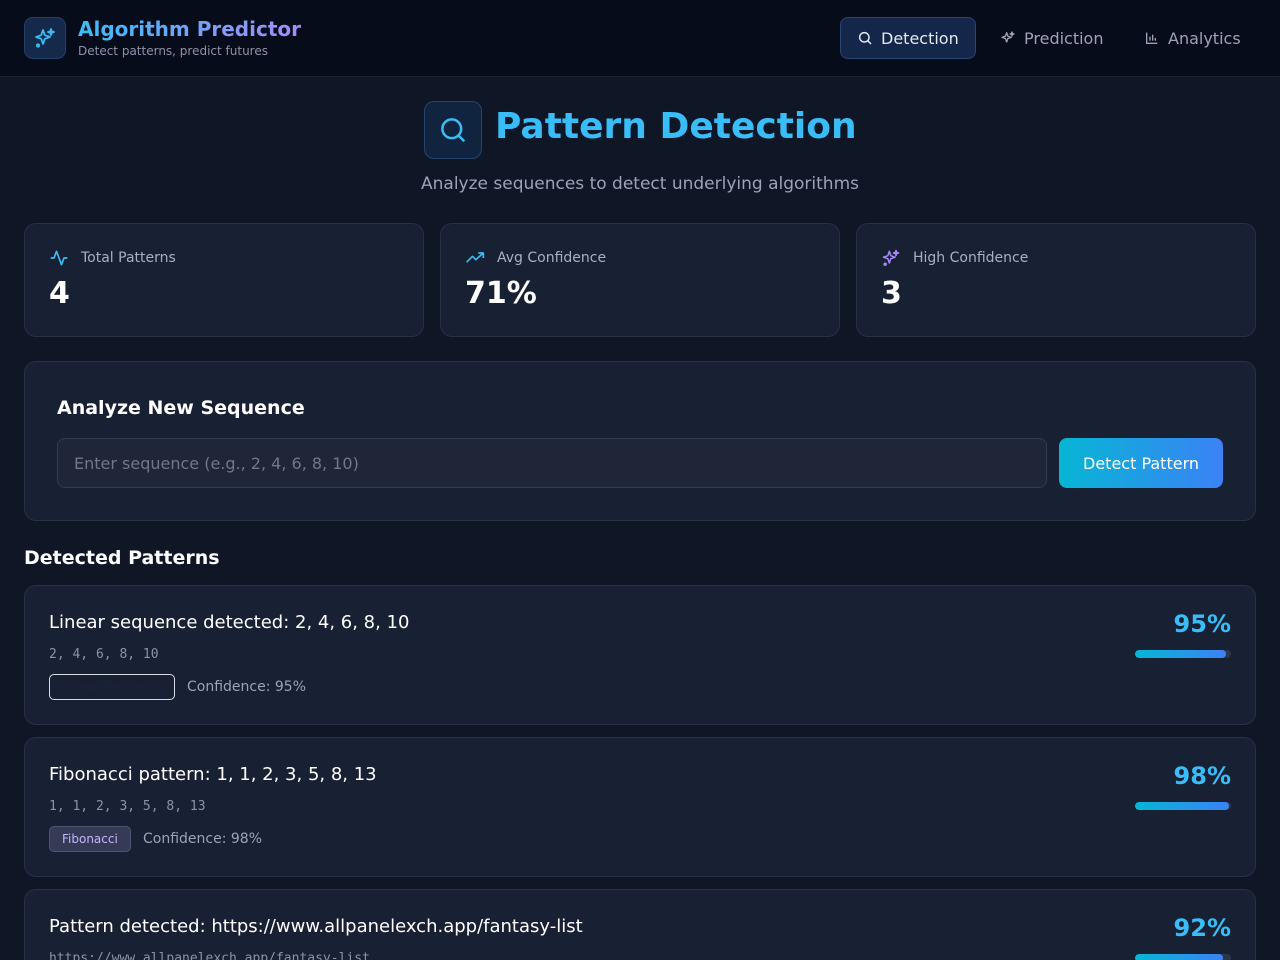  Describe the element at coordinates (640, 280) in the screenshot. I see `stat-card-avg-confidence: Avg Confidence 71%` at that location.